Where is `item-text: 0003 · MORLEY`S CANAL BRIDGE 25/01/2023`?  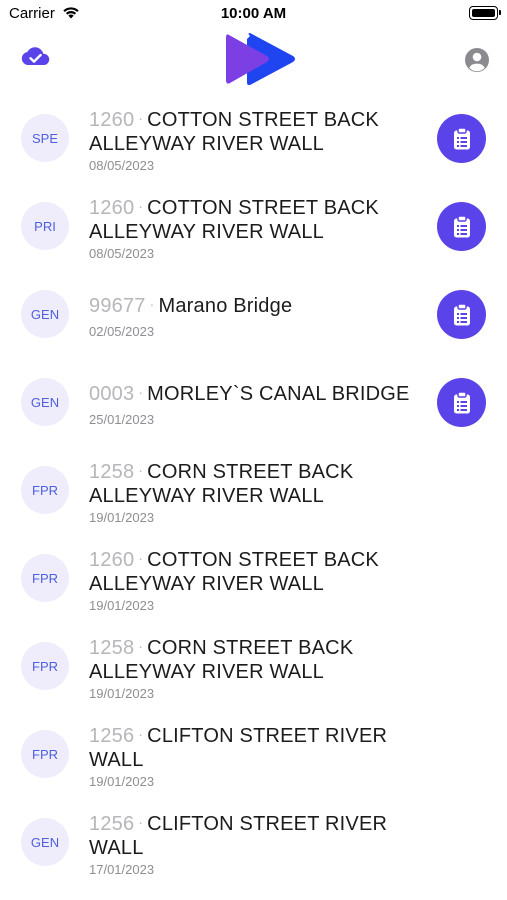 item-text: 0003 · MORLEY`S CANAL BRIDGE 25/01/2023 is located at coordinates (259, 403).